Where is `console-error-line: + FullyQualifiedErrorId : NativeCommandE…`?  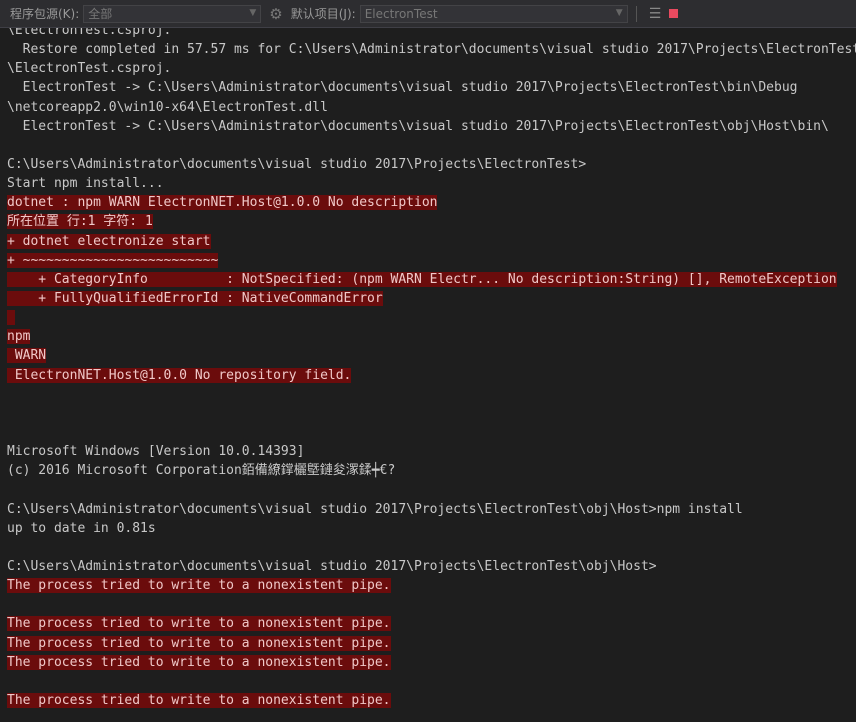
console-error-line: + FullyQualifiedErrorId : NativeCommandE… is located at coordinates (429, 298).